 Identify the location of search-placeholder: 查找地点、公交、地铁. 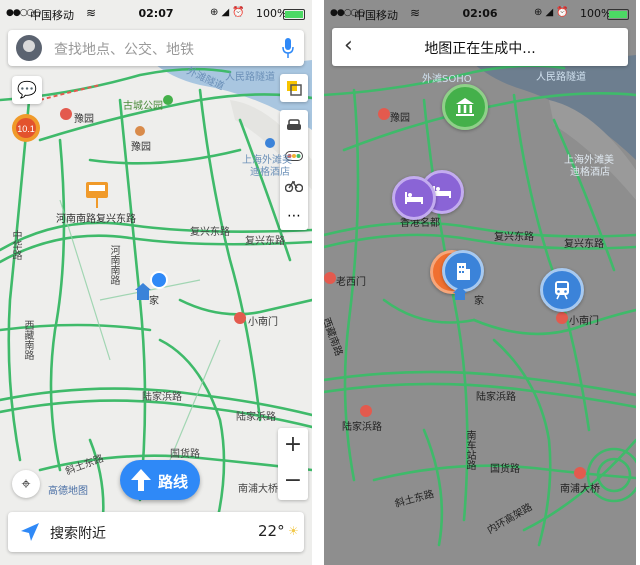
(124, 49).